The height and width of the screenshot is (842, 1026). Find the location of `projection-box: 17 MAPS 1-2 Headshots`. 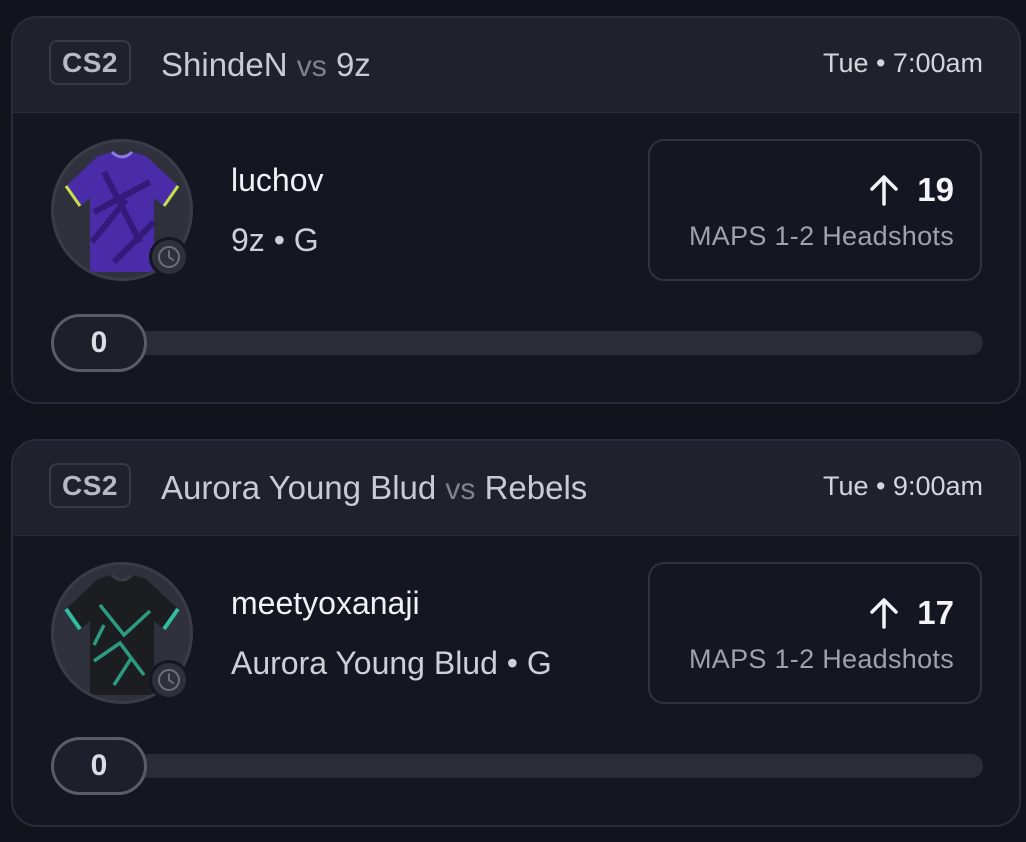

projection-box: 17 MAPS 1-2 Headshots is located at coordinates (815, 633).